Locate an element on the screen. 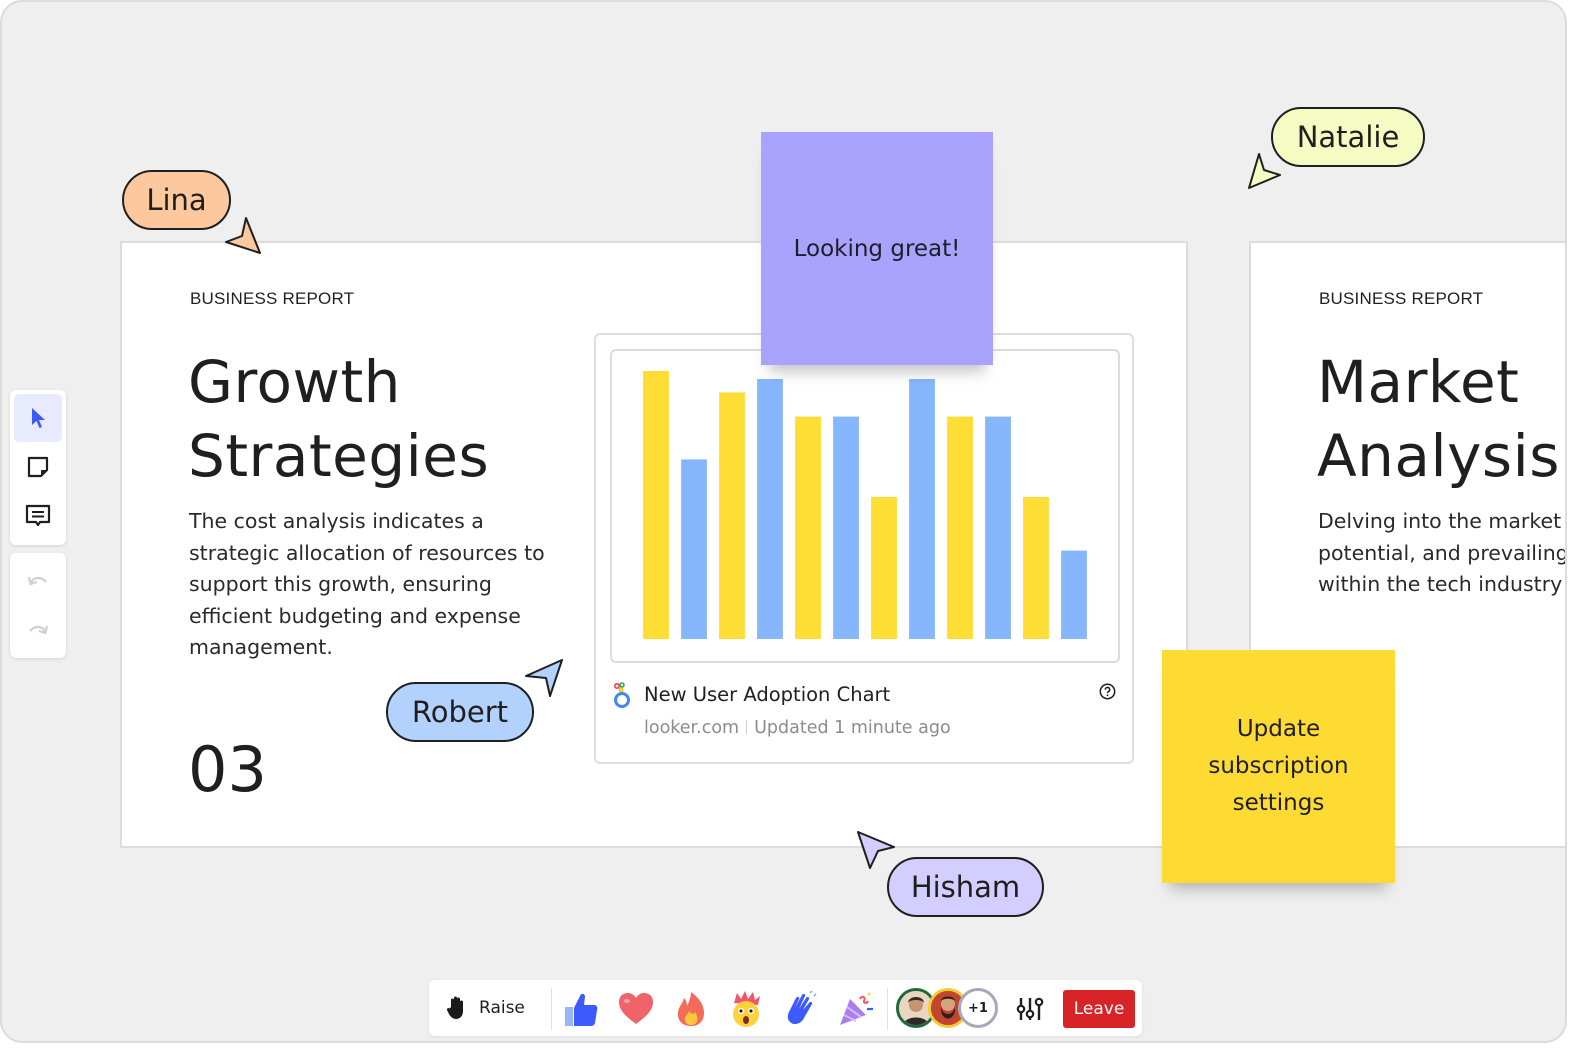  more-participants-badge: +1 is located at coordinates (978, 1008).